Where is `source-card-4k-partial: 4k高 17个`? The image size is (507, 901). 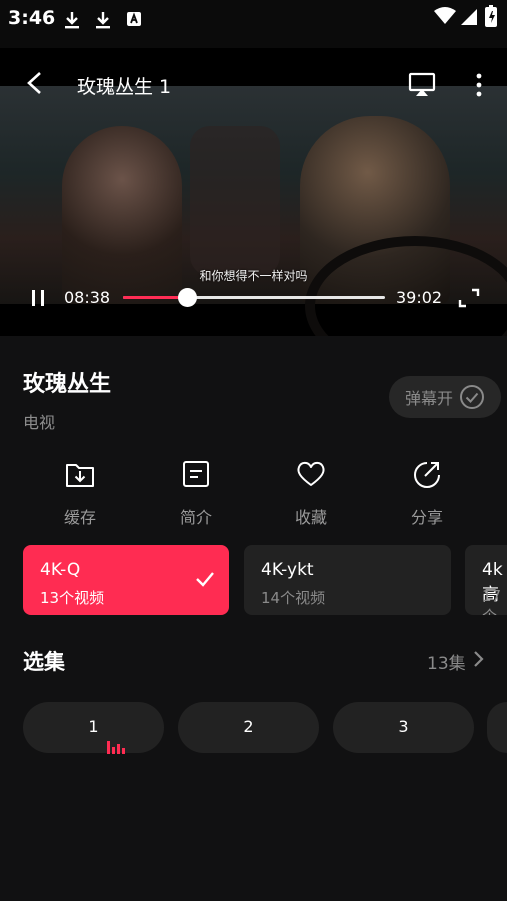 source-card-4k-partial: 4k高 17个 is located at coordinates (486, 580).